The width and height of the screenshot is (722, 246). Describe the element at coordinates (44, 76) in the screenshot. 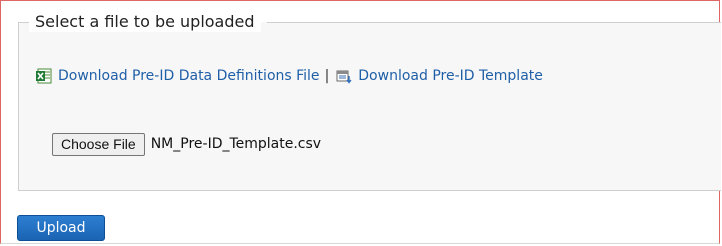

I see `excel-file-icon` at that location.